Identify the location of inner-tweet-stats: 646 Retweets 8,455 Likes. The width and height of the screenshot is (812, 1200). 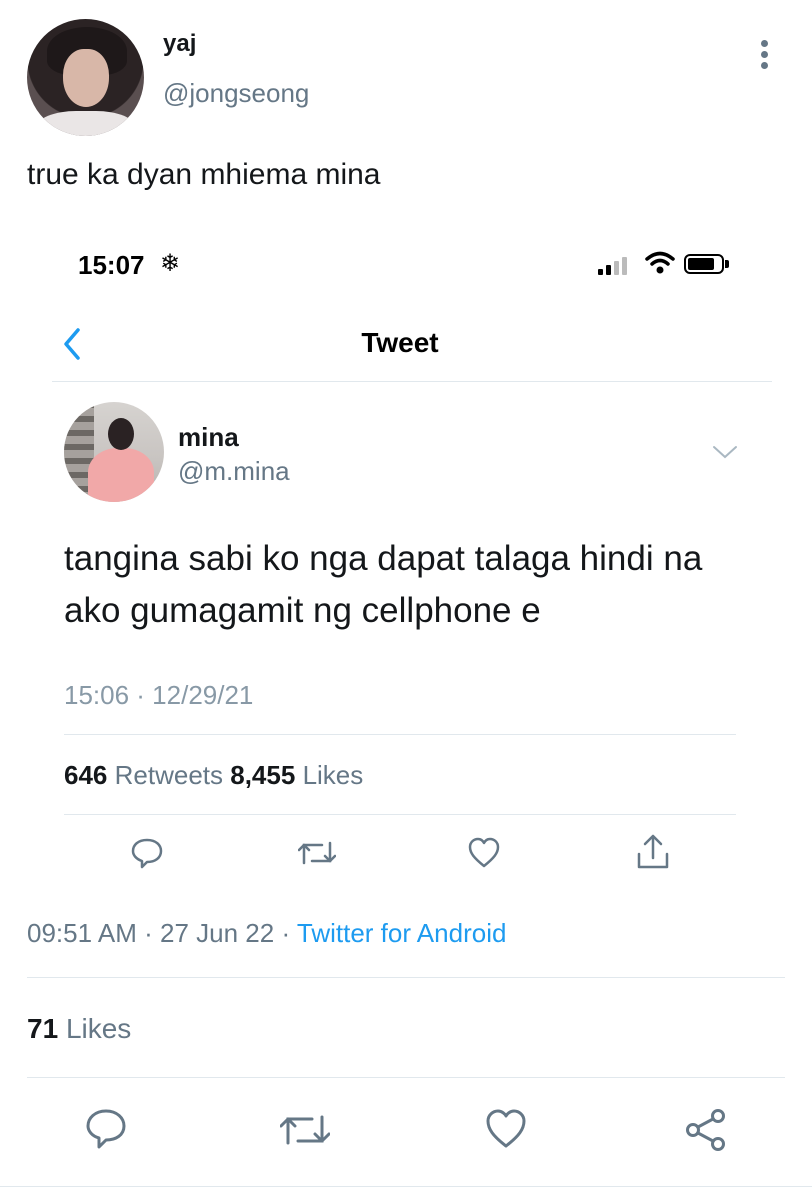
(213, 775).